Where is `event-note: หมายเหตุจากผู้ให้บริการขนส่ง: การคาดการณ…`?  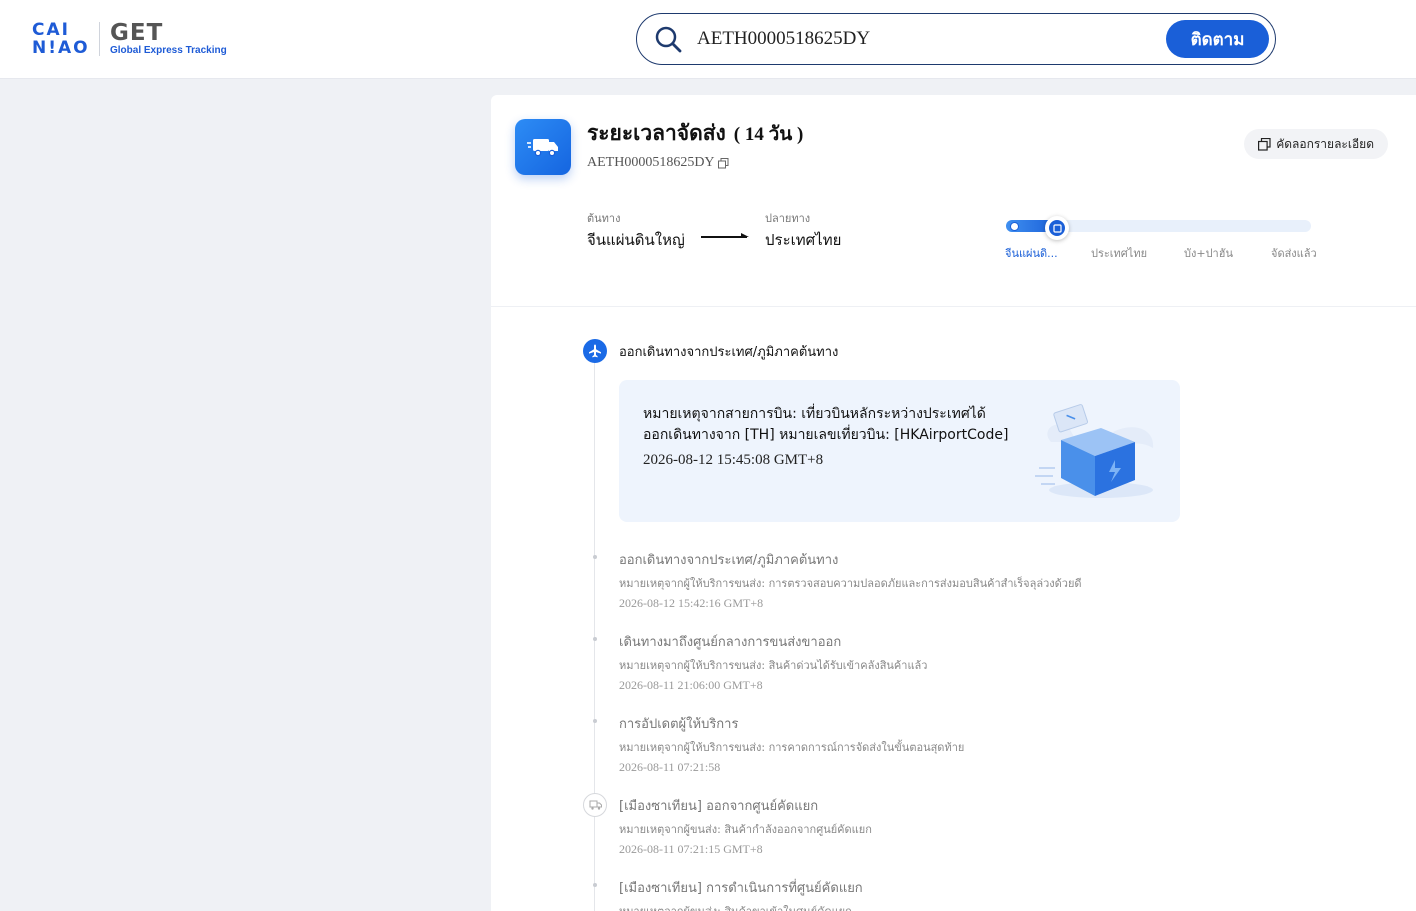
event-note: หมายเหตุจากผู้ให้บริการขนส่ง: การคาดการณ… is located at coordinates (792, 747).